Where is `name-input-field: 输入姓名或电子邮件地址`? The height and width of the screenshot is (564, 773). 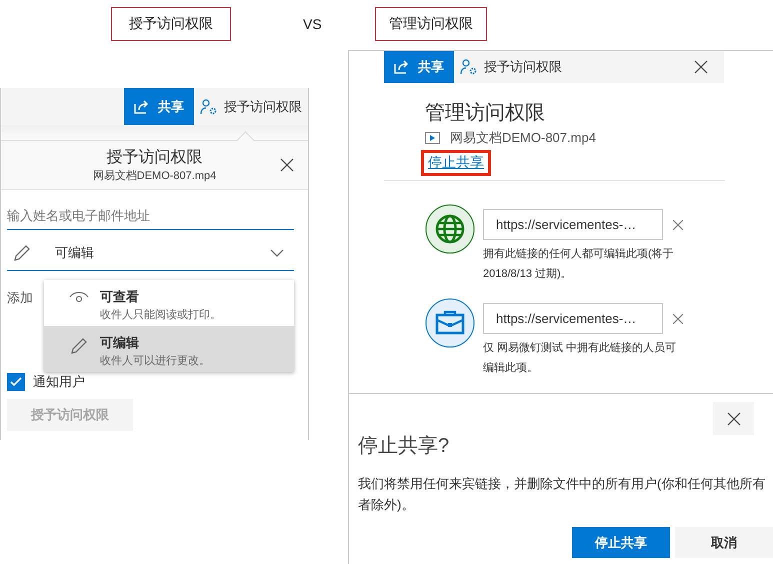 name-input-field: 输入姓名或电子邮件地址 is located at coordinates (150, 216).